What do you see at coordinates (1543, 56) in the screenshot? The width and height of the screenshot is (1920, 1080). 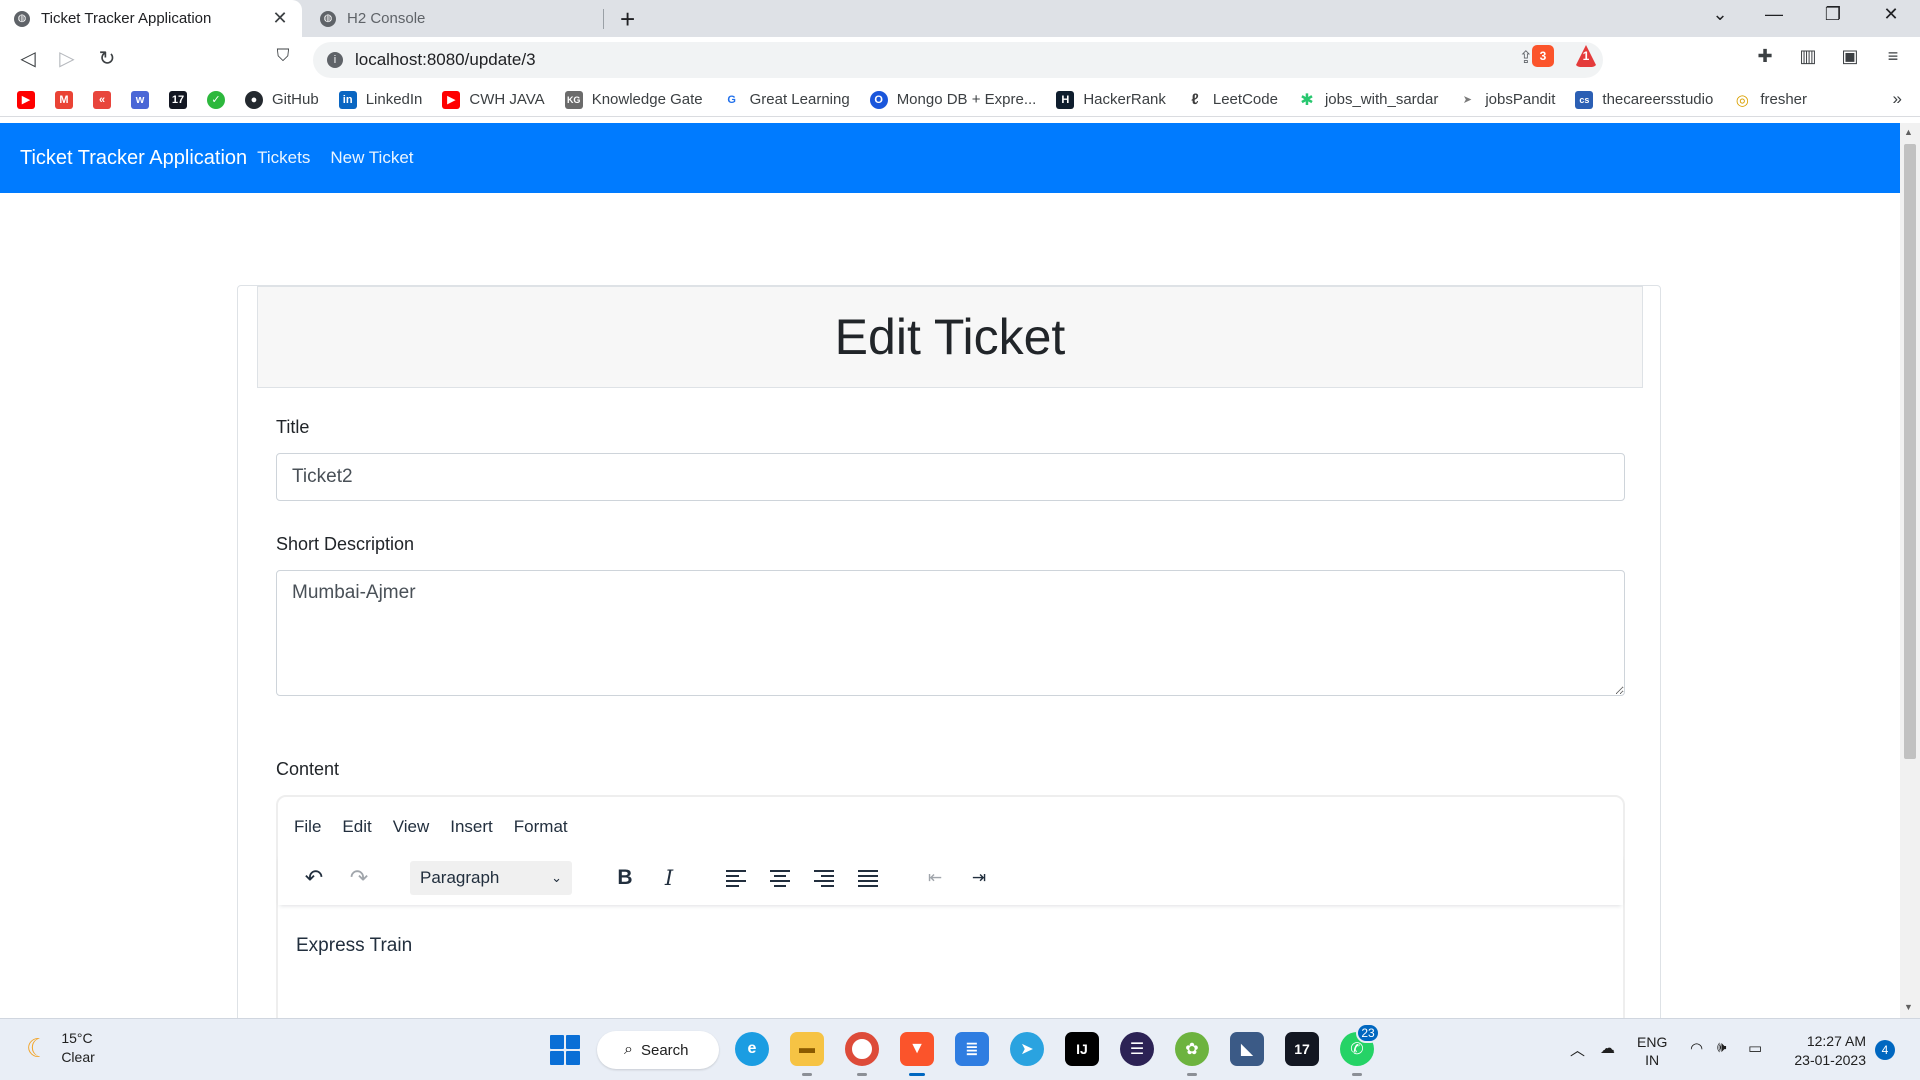 I see `brave-shields-icon: 3` at bounding box center [1543, 56].